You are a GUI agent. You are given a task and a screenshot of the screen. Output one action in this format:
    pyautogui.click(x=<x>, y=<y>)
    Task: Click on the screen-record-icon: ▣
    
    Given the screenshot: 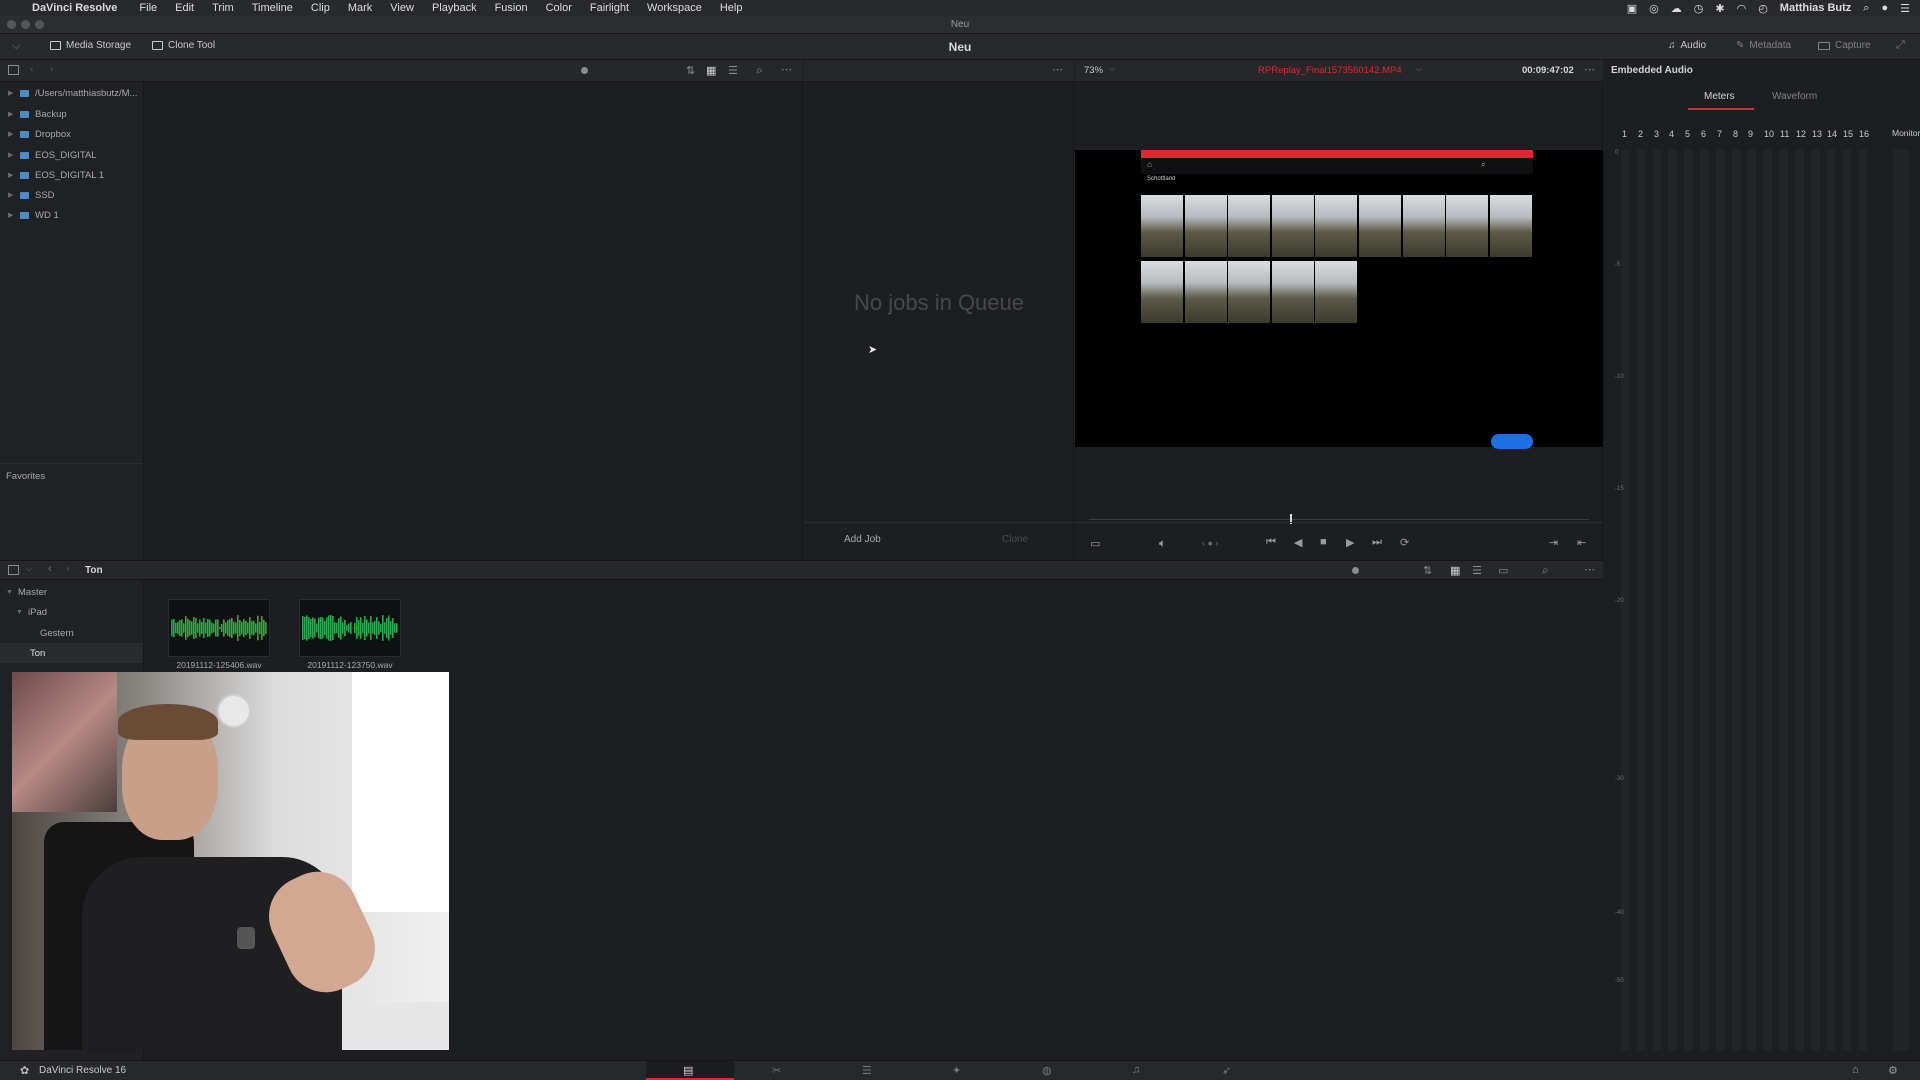 What is the action you would take?
    pyautogui.click(x=1632, y=8)
    